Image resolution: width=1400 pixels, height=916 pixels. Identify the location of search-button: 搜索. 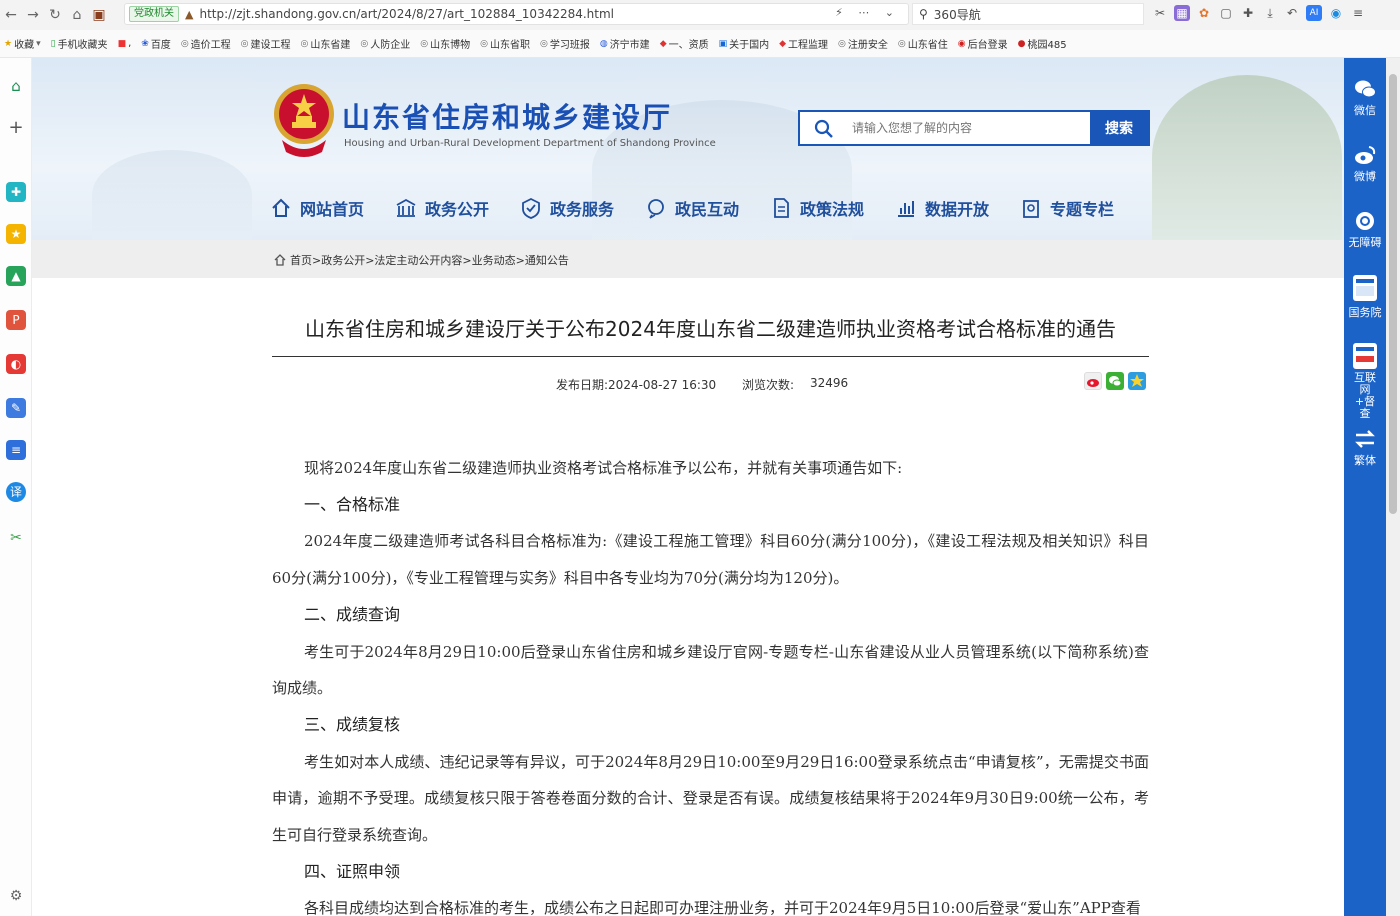
(1119, 128).